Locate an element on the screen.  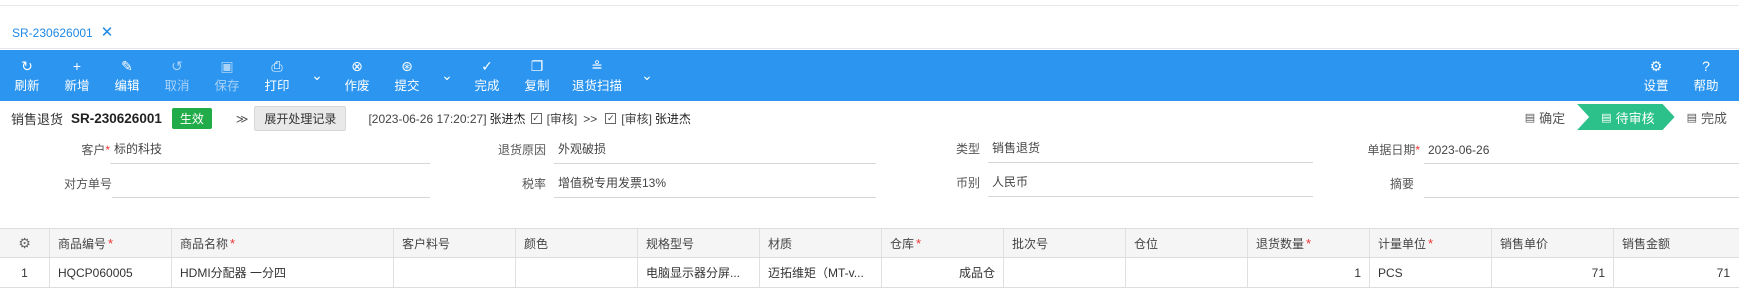
void-label: 作废 is located at coordinates (357, 85).